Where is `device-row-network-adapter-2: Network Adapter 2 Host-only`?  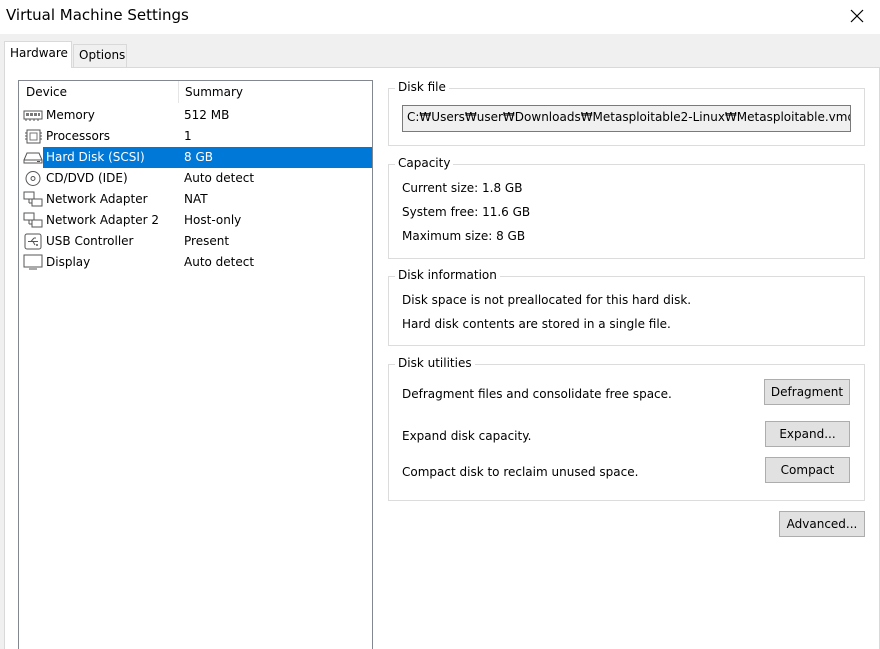
device-row-network-adapter-2: Network Adapter 2 Host-only is located at coordinates (195, 220).